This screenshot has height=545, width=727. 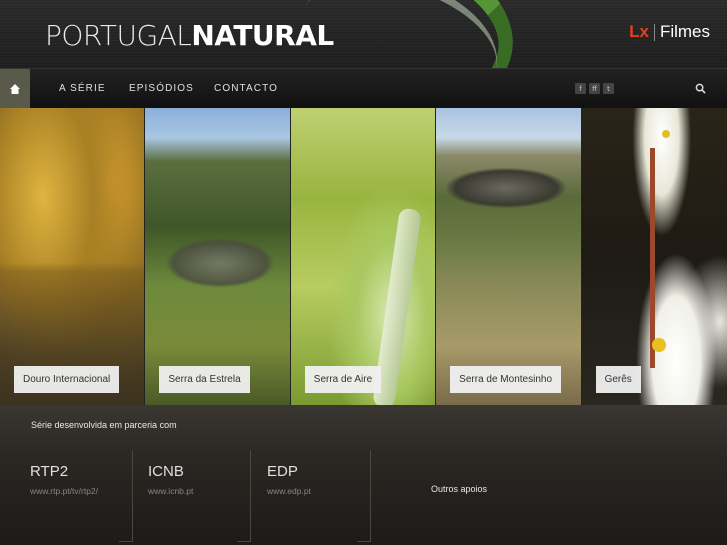 What do you see at coordinates (608, 88) in the screenshot?
I see `twitter-icon: t` at bounding box center [608, 88].